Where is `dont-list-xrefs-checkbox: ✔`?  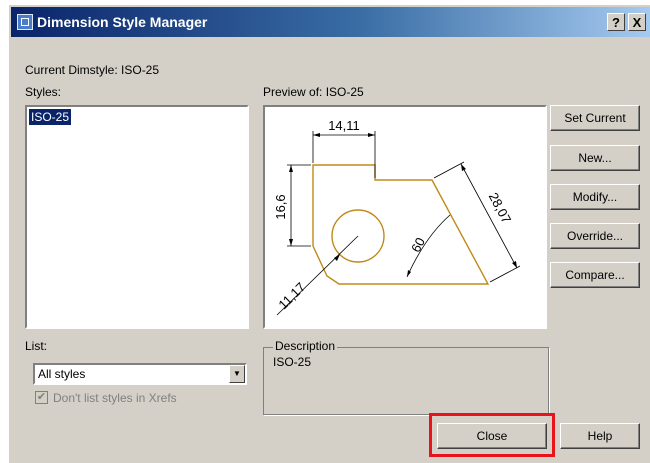
dont-list-xrefs-checkbox: ✔ is located at coordinates (41, 397).